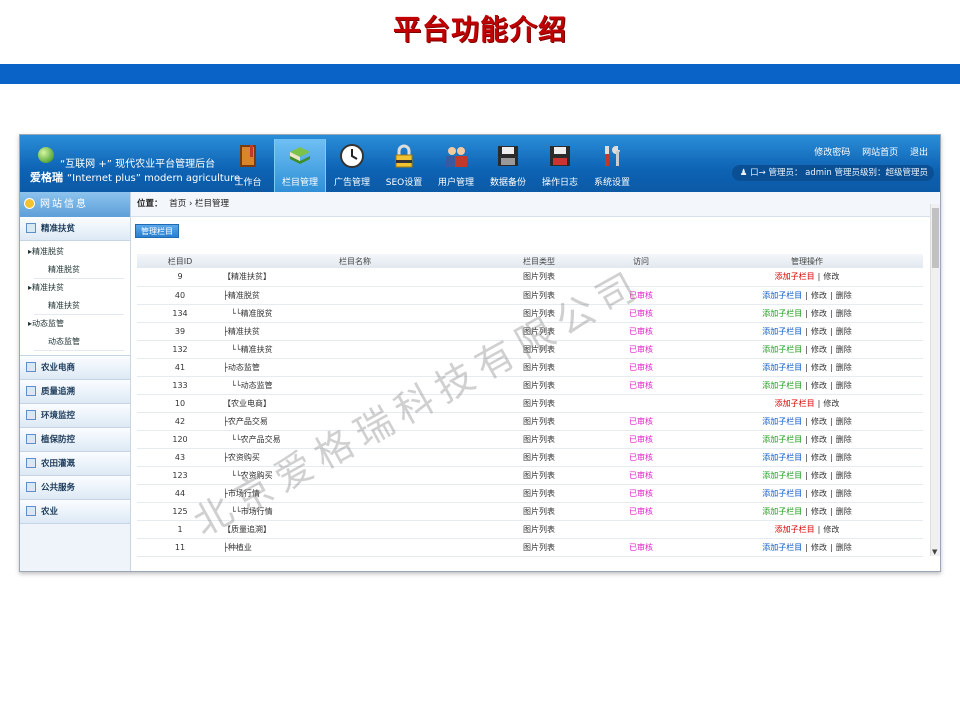 The height and width of the screenshot is (720, 960). Describe the element at coordinates (75, 288) in the screenshot. I see `sidebar-subcategory: 精准扶贫` at that location.